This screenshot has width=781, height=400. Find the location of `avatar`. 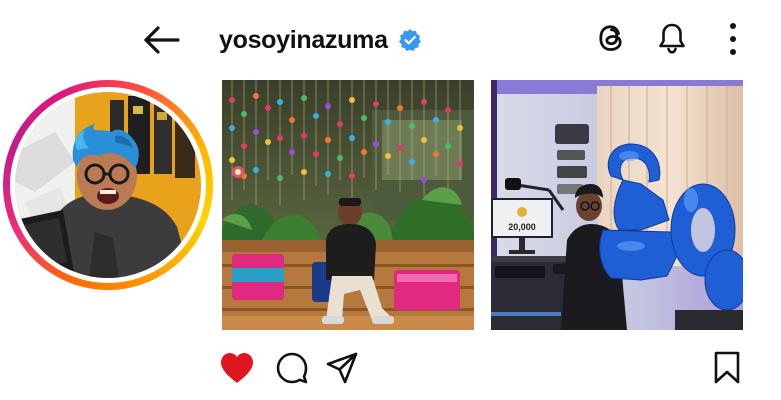

avatar is located at coordinates (108, 185).